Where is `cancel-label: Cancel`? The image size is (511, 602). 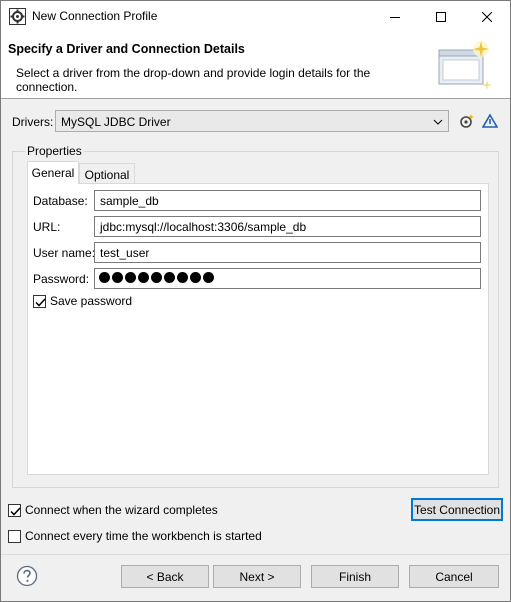
cancel-label: Cancel is located at coordinates (454, 576).